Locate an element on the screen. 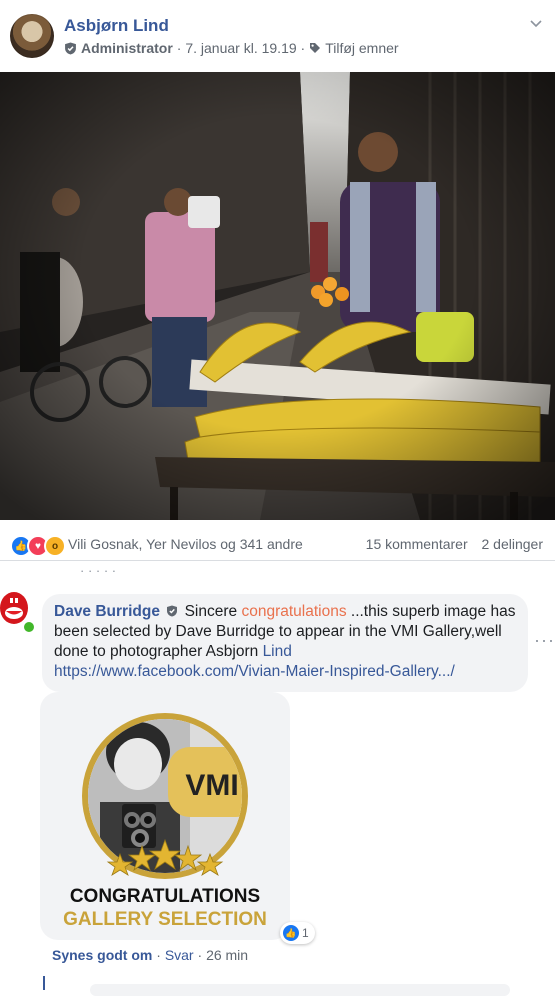 The height and width of the screenshot is (996, 555). post-author-name: Asbjørn Lind is located at coordinates (116, 26).